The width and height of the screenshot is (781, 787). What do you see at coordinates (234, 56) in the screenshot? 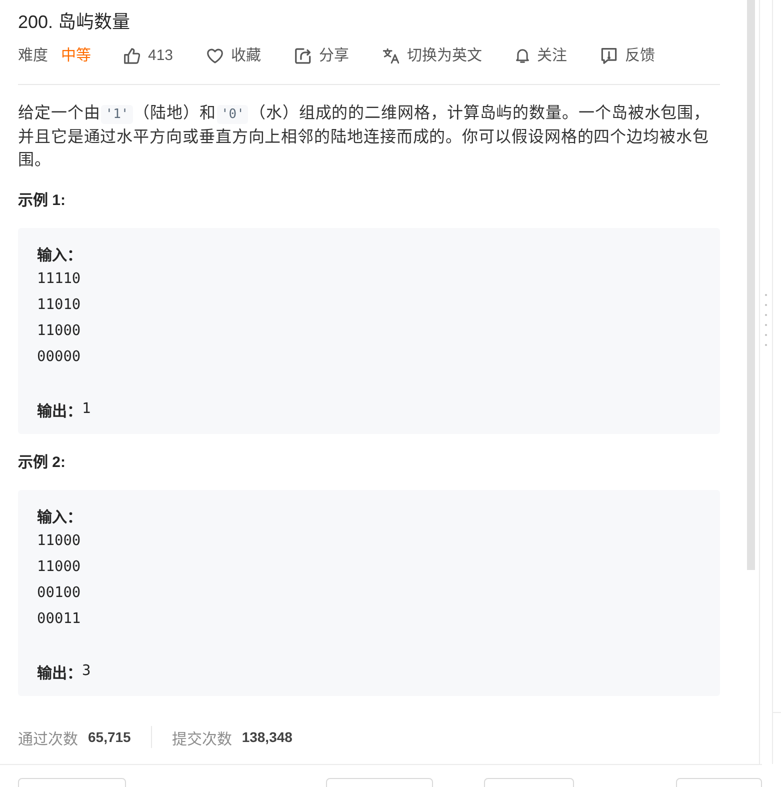
I see `favorite-button: 收藏` at bounding box center [234, 56].